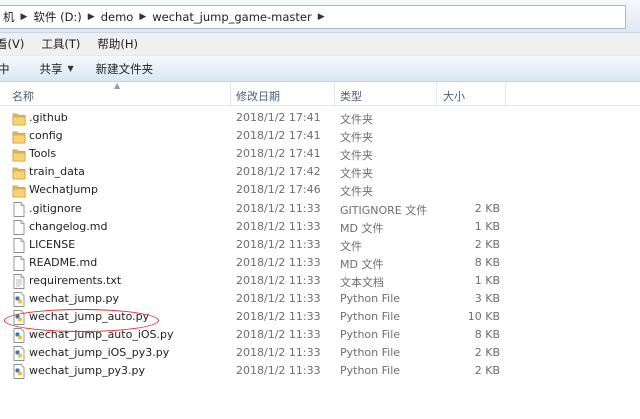 This screenshot has height=419, width=640. What do you see at coordinates (351, 96) in the screenshot?
I see `column-header-type: 类型` at bounding box center [351, 96].